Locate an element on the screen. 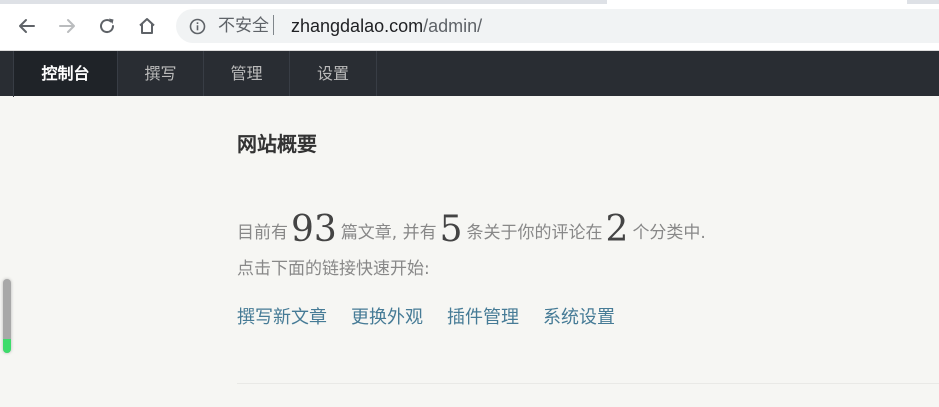  reload-icon is located at coordinates (107, 26).